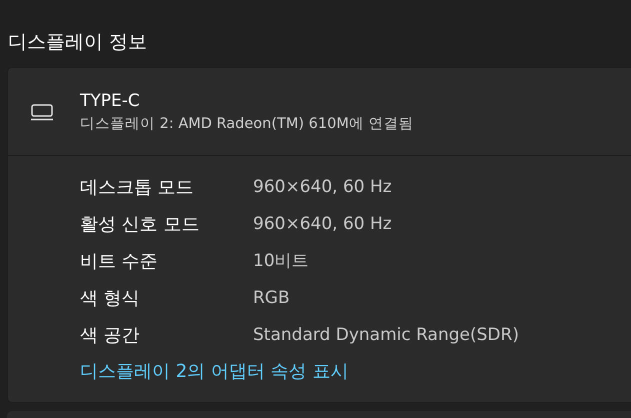 This screenshot has width=631, height=418. Describe the element at coordinates (281, 261) in the screenshot. I see `property-value: 10비트` at that location.